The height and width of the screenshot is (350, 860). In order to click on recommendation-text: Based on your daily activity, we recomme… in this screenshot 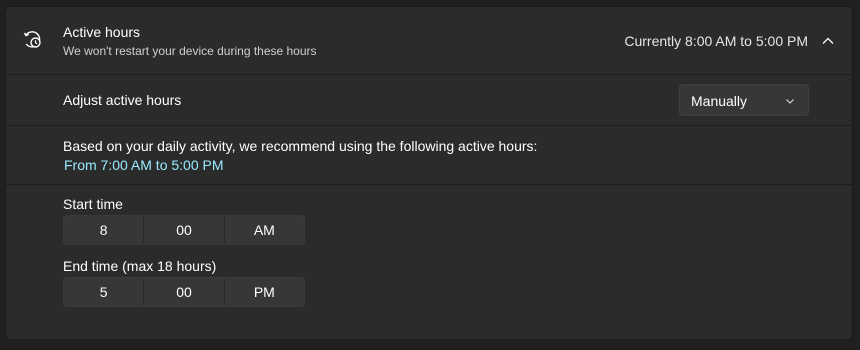, I will do `click(300, 146)`.